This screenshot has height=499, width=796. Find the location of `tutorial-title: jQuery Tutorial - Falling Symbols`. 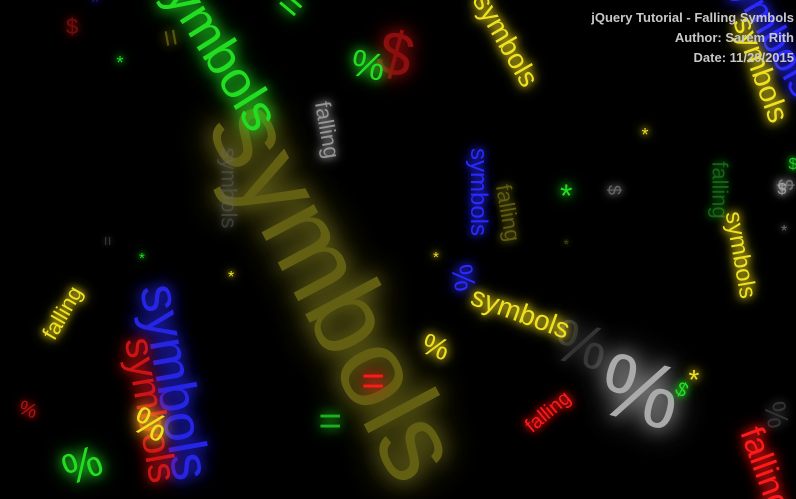

tutorial-title: jQuery Tutorial - Falling Symbols is located at coordinates (692, 17).